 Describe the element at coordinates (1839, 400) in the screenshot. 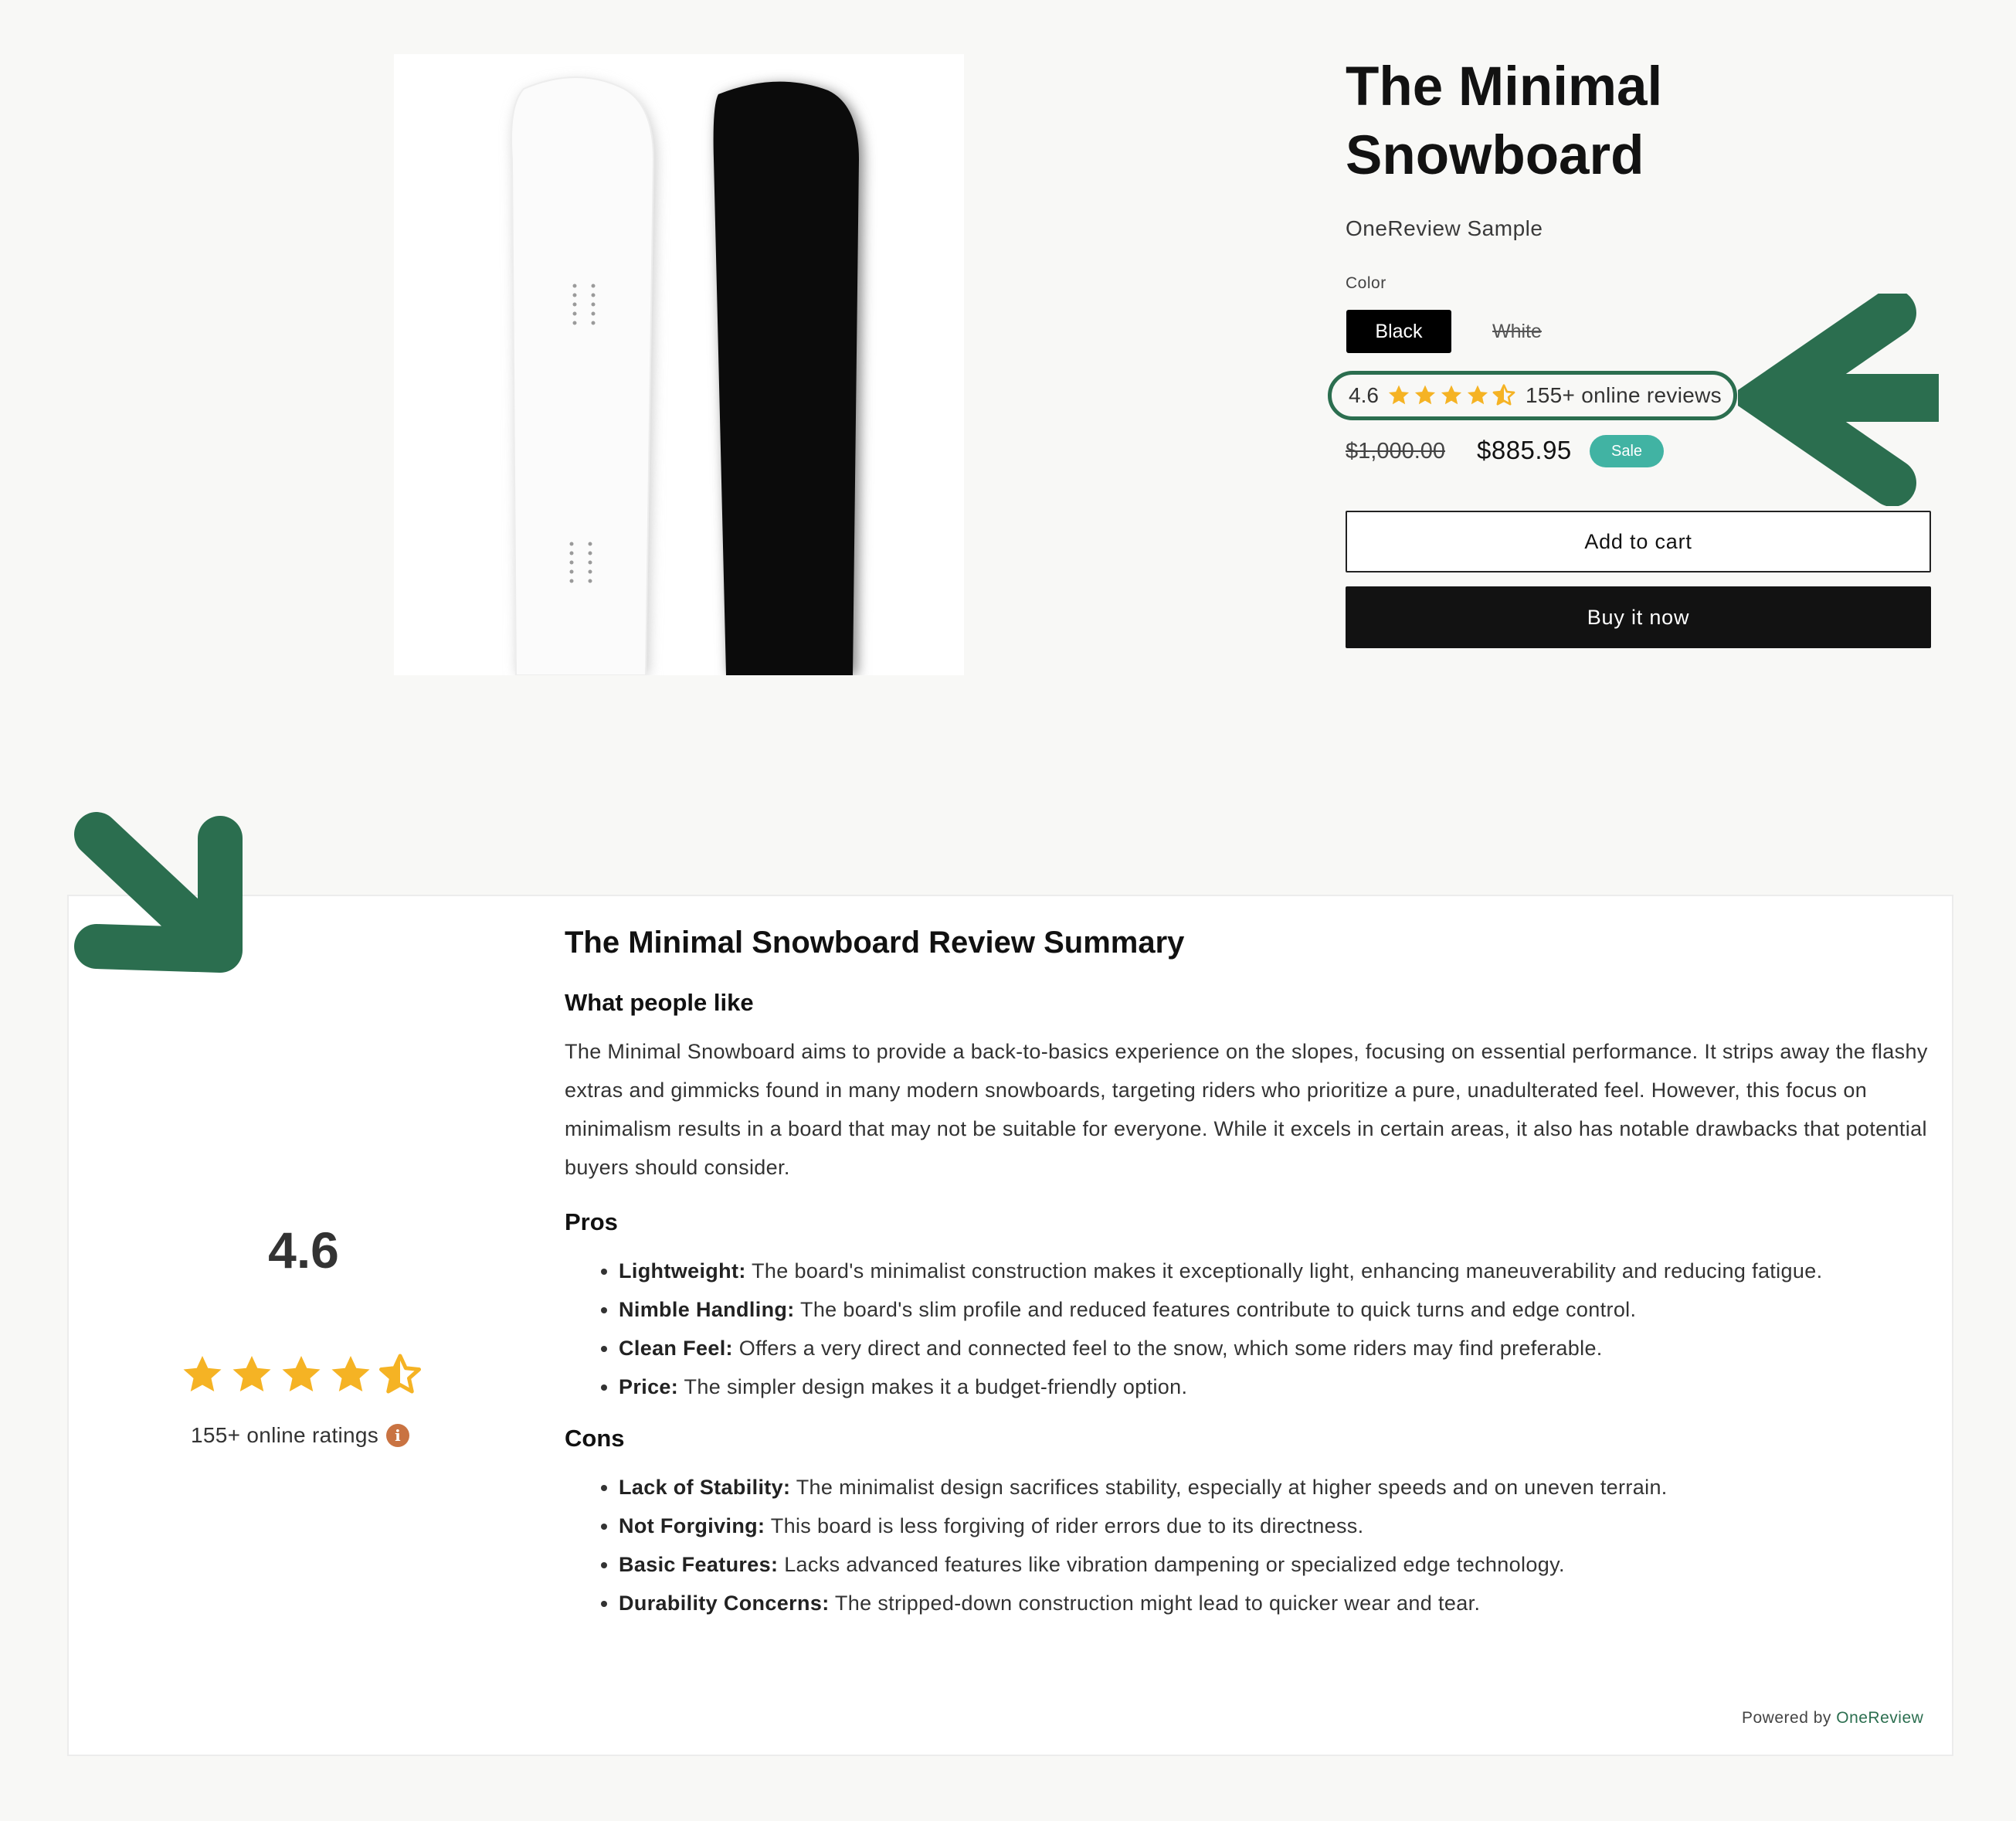

I see `arrow-left-icon` at that location.